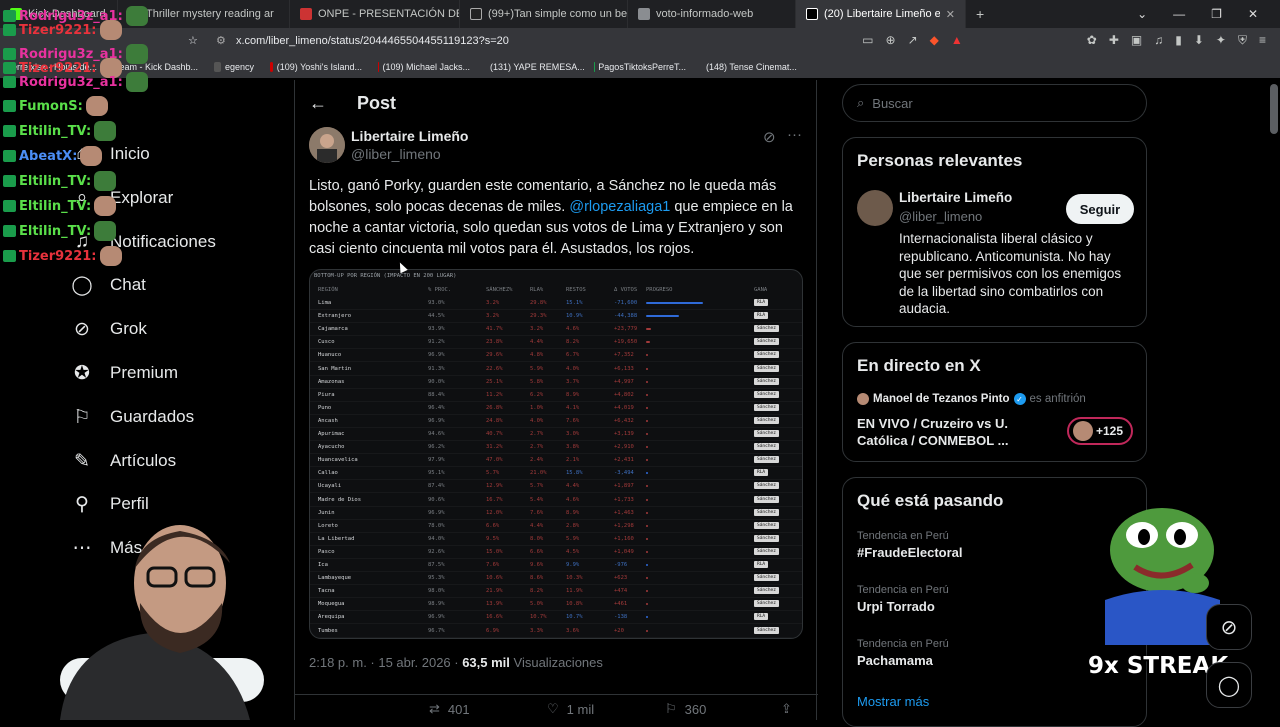 Image resolution: width=1280 pixels, height=727 pixels. What do you see at coordinates (1142, 14) in the screenshot?
I see `tab-search-icon: ⌄` at bounding box center [1142, 14].